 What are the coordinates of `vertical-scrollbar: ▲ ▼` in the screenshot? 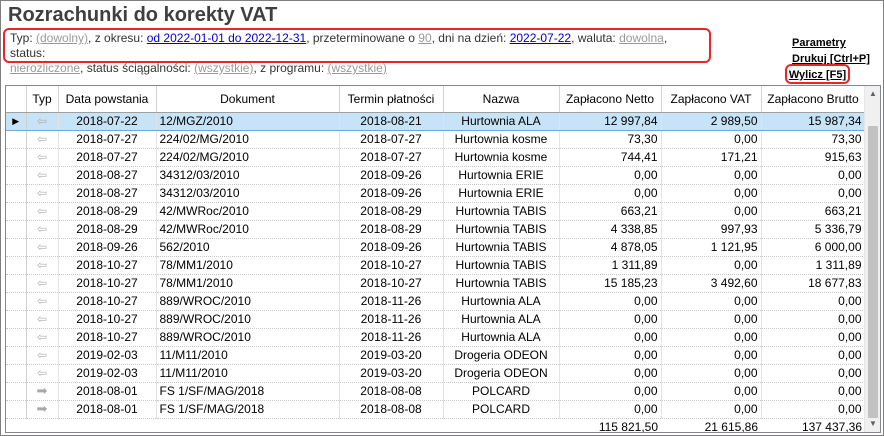 It's located at (872, 259).